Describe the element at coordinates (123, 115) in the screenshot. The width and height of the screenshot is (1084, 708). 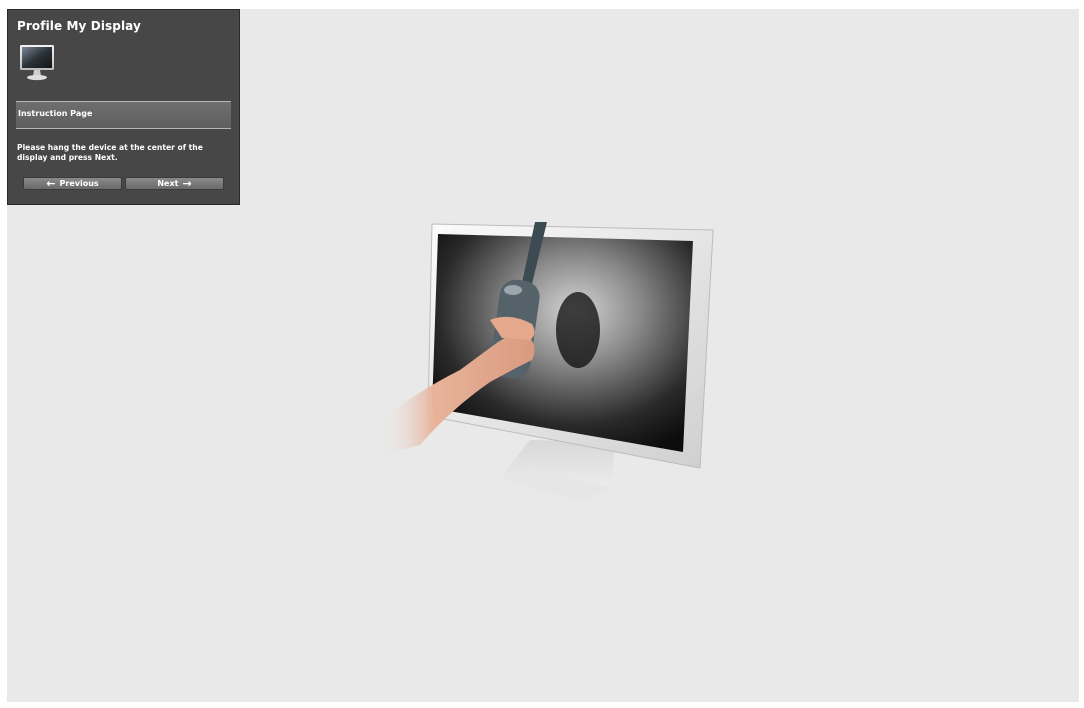
I see `section-header: Instruction Page` at that location.